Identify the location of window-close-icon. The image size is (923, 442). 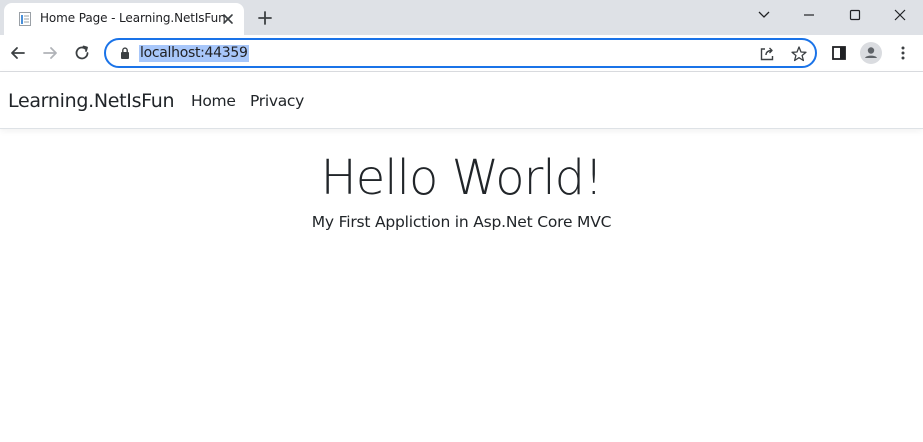
(900, 15).